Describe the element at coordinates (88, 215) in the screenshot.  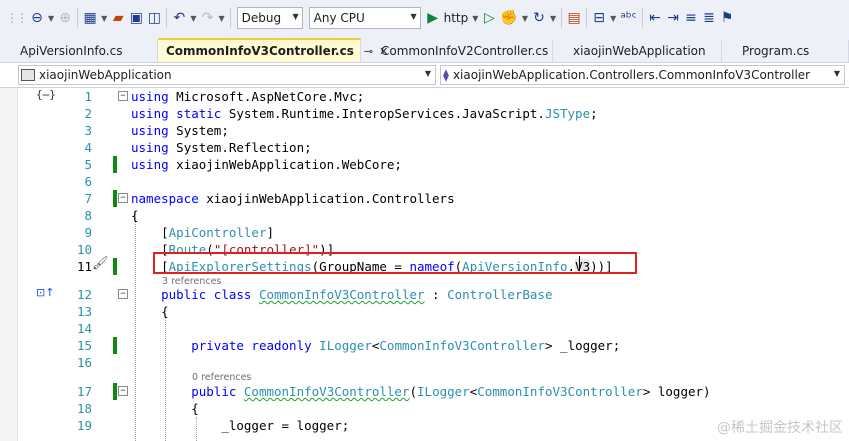
I see `line-number: 8` at that location.